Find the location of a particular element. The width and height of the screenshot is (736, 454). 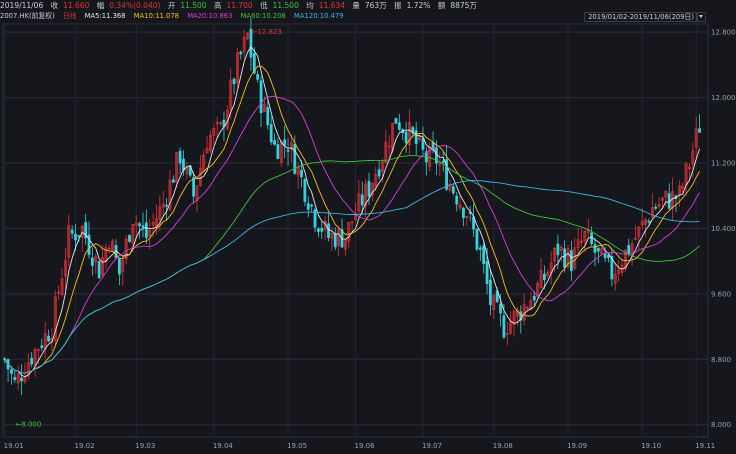

x-tick-label: 19.11 is located at coordinates (705, 446).